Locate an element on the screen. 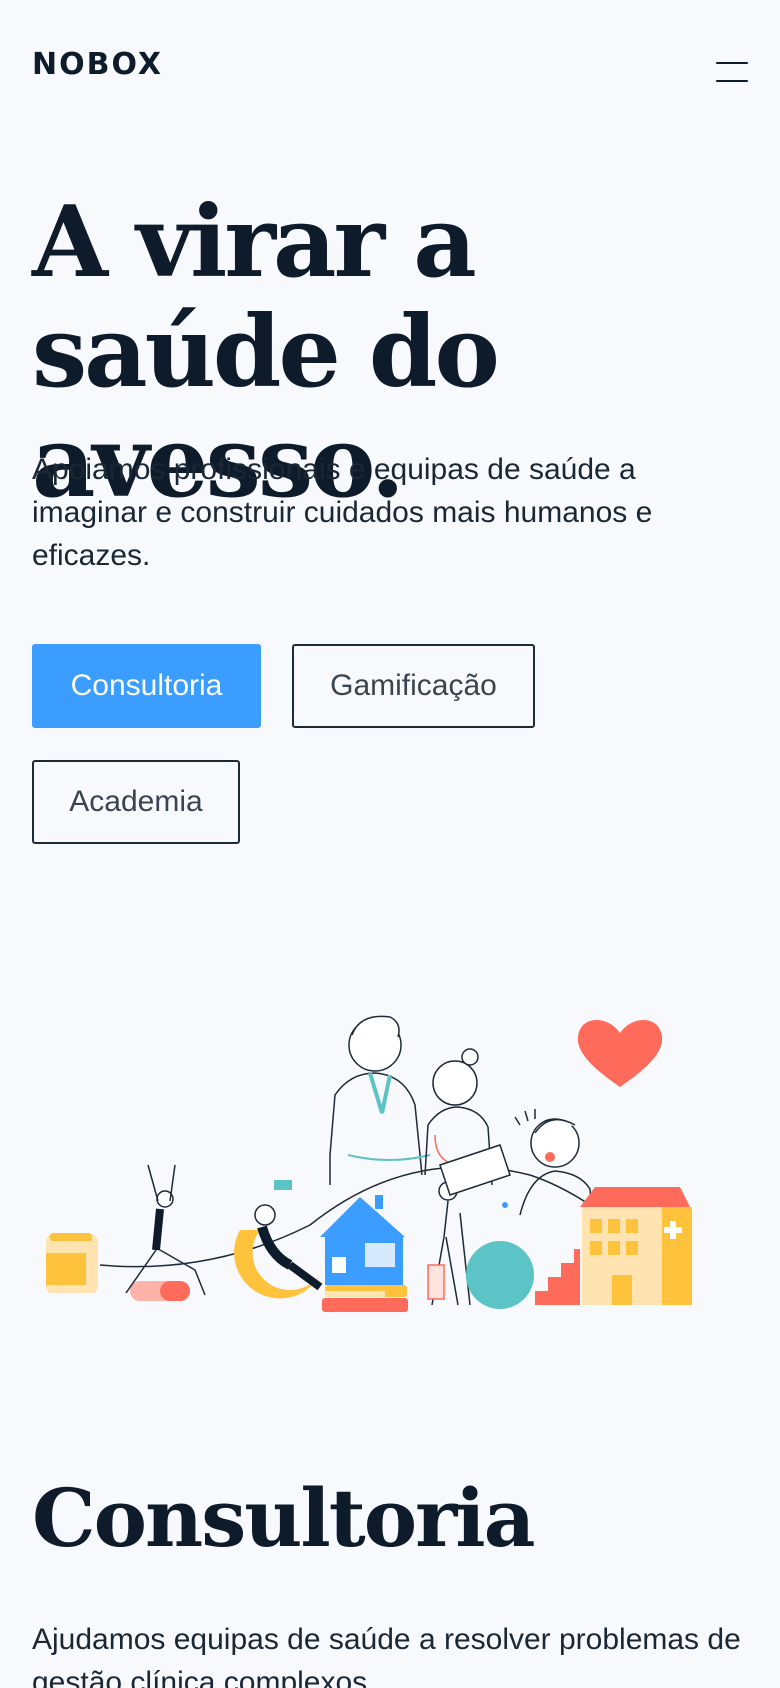 Image resolution: width=780 pixels, height=1688 pixels. hospital-building-icon is located at coordinates (636, 1246).